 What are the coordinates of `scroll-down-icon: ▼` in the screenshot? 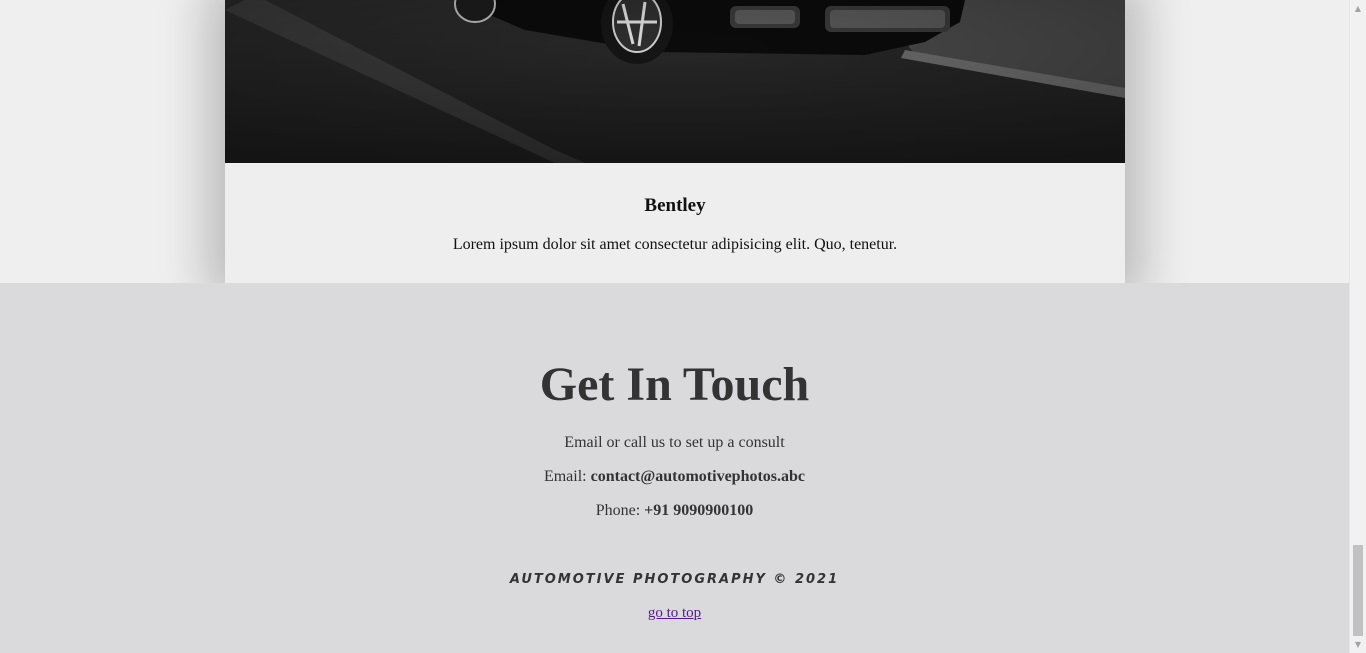 It's located at (1358, 644).